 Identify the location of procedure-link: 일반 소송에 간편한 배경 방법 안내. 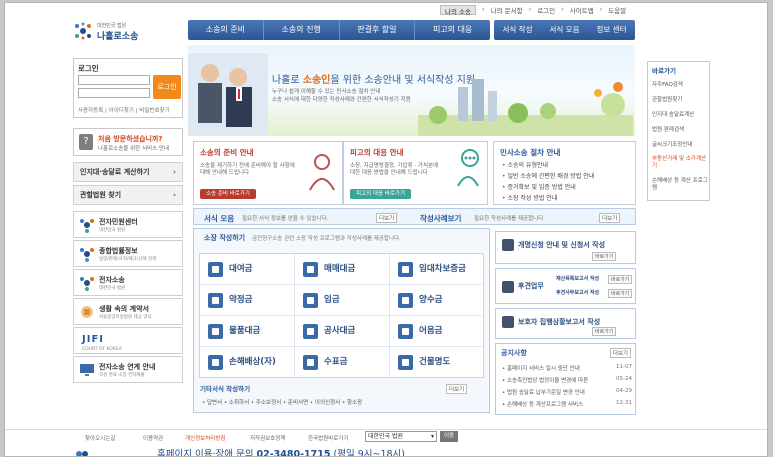
(548, 175).